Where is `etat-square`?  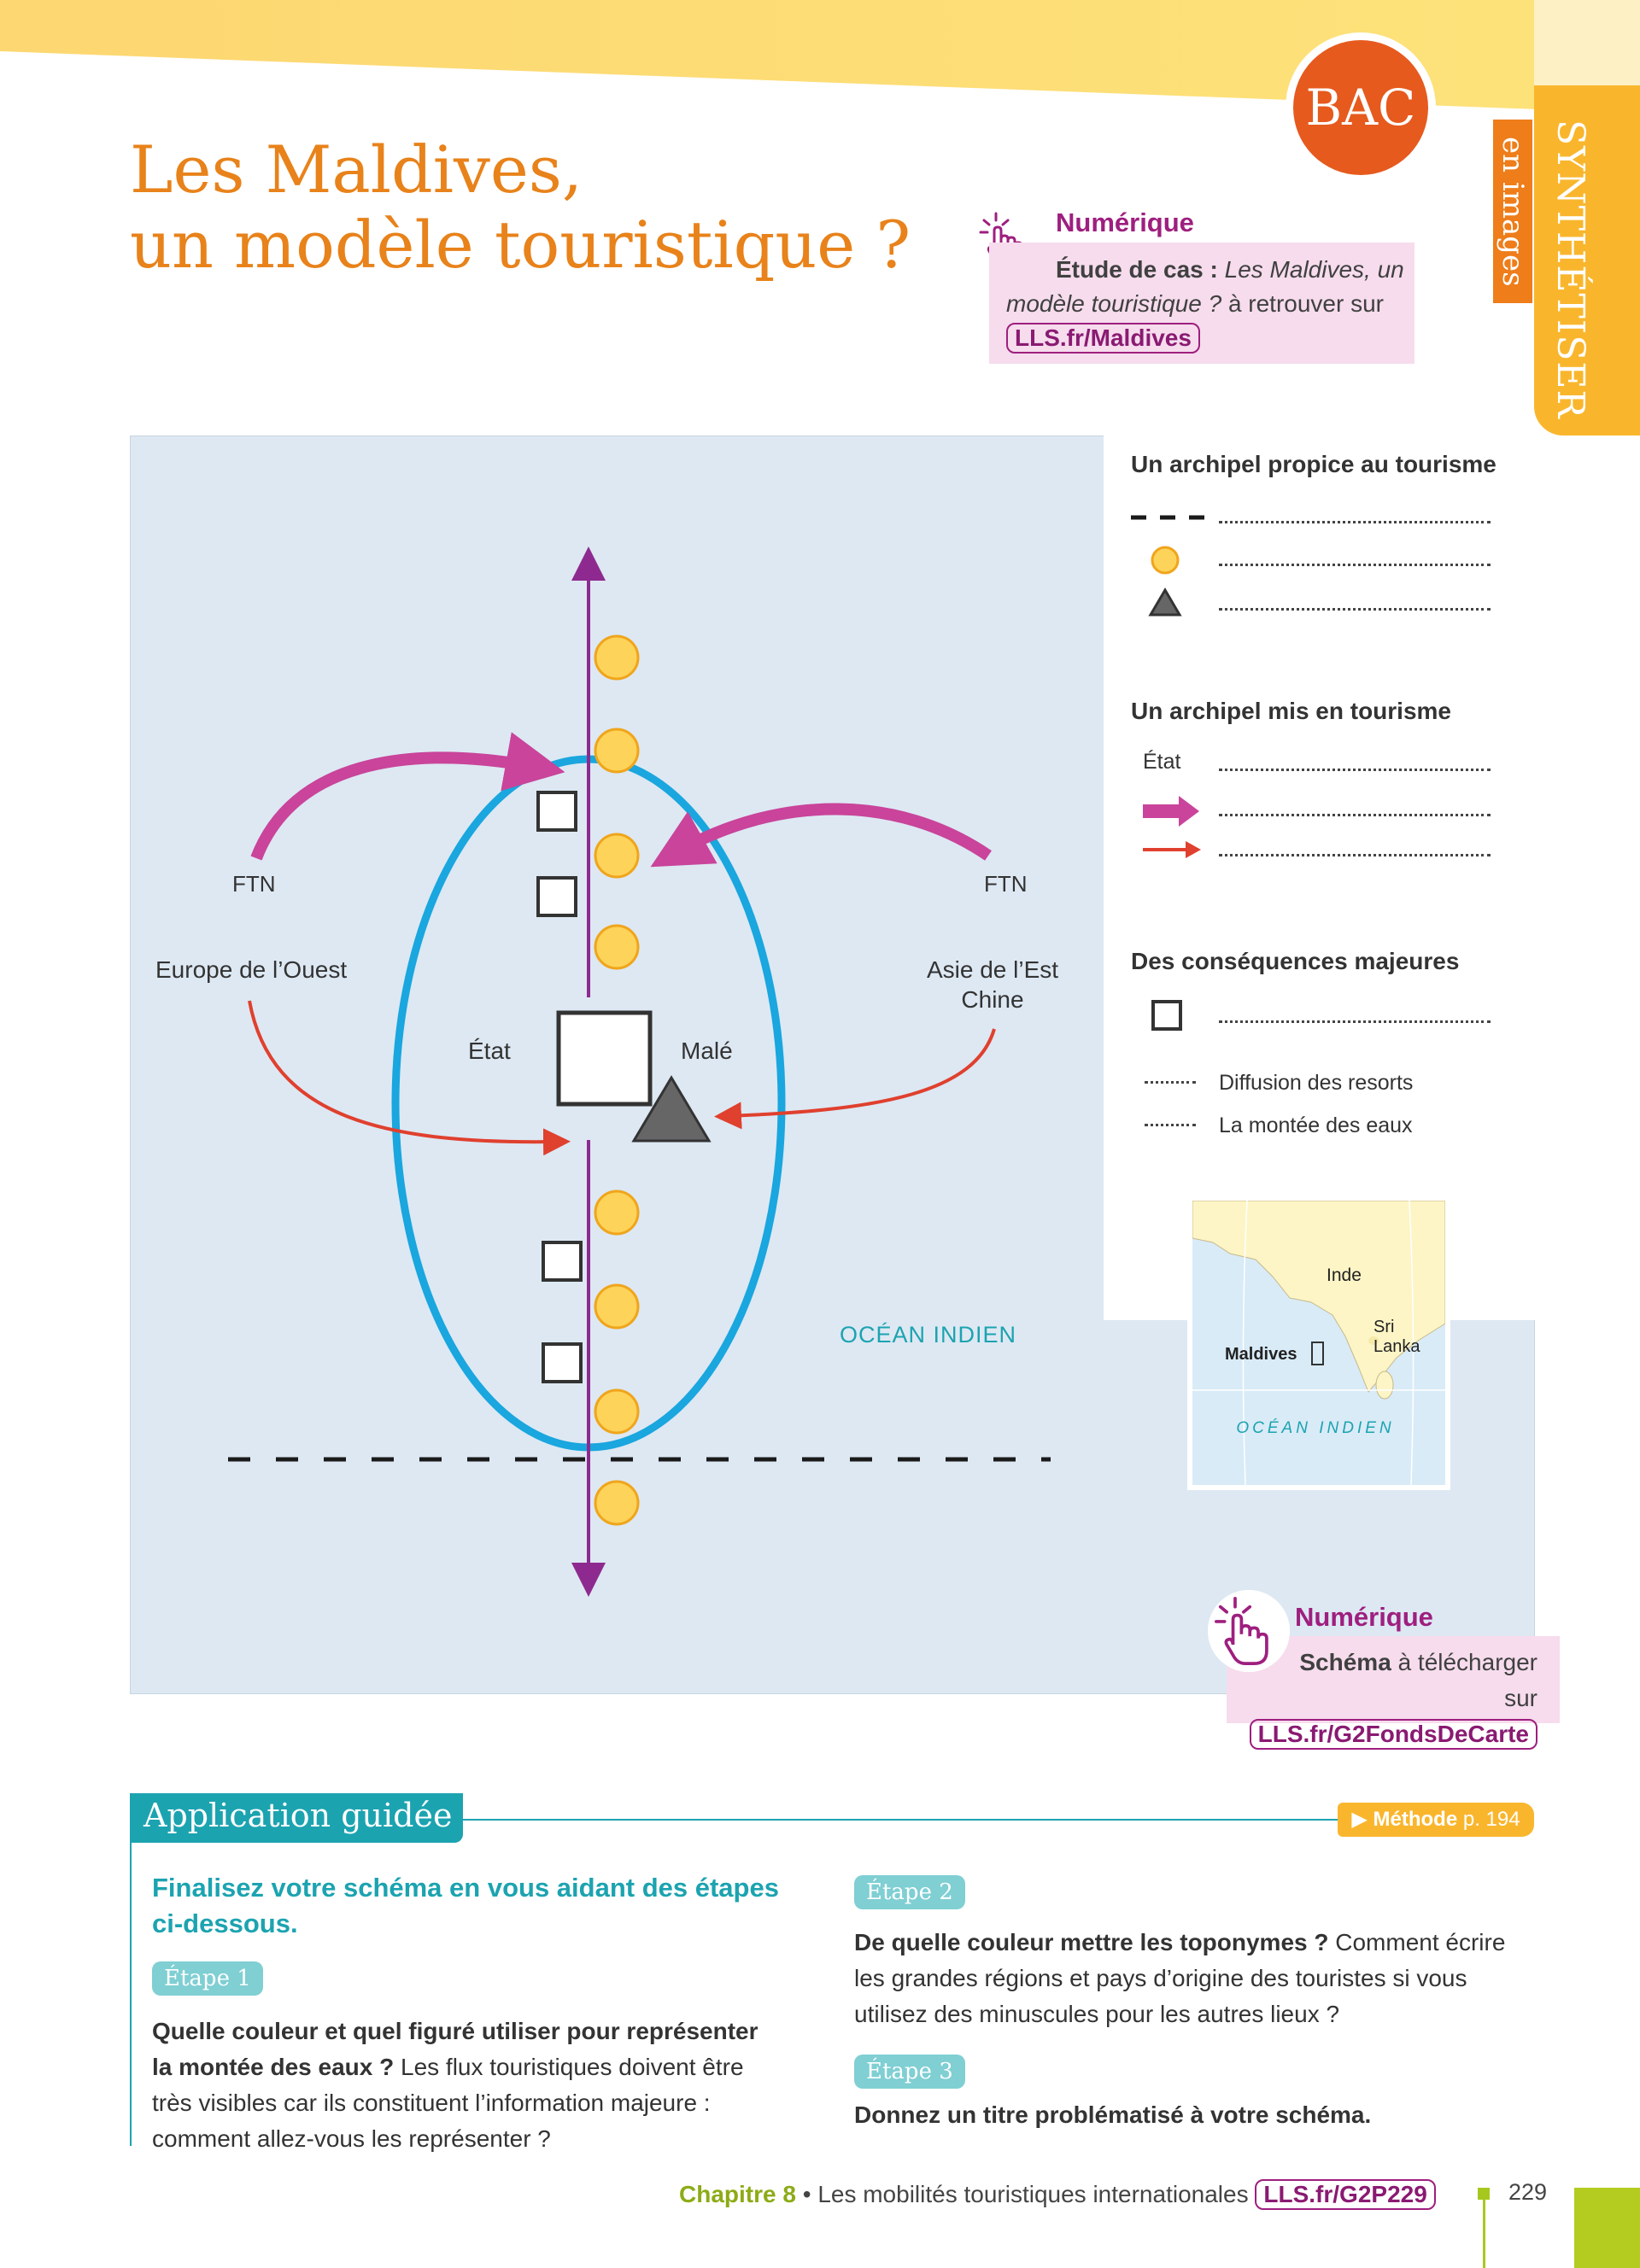
etat-square is located at coordinates (604, 1058).